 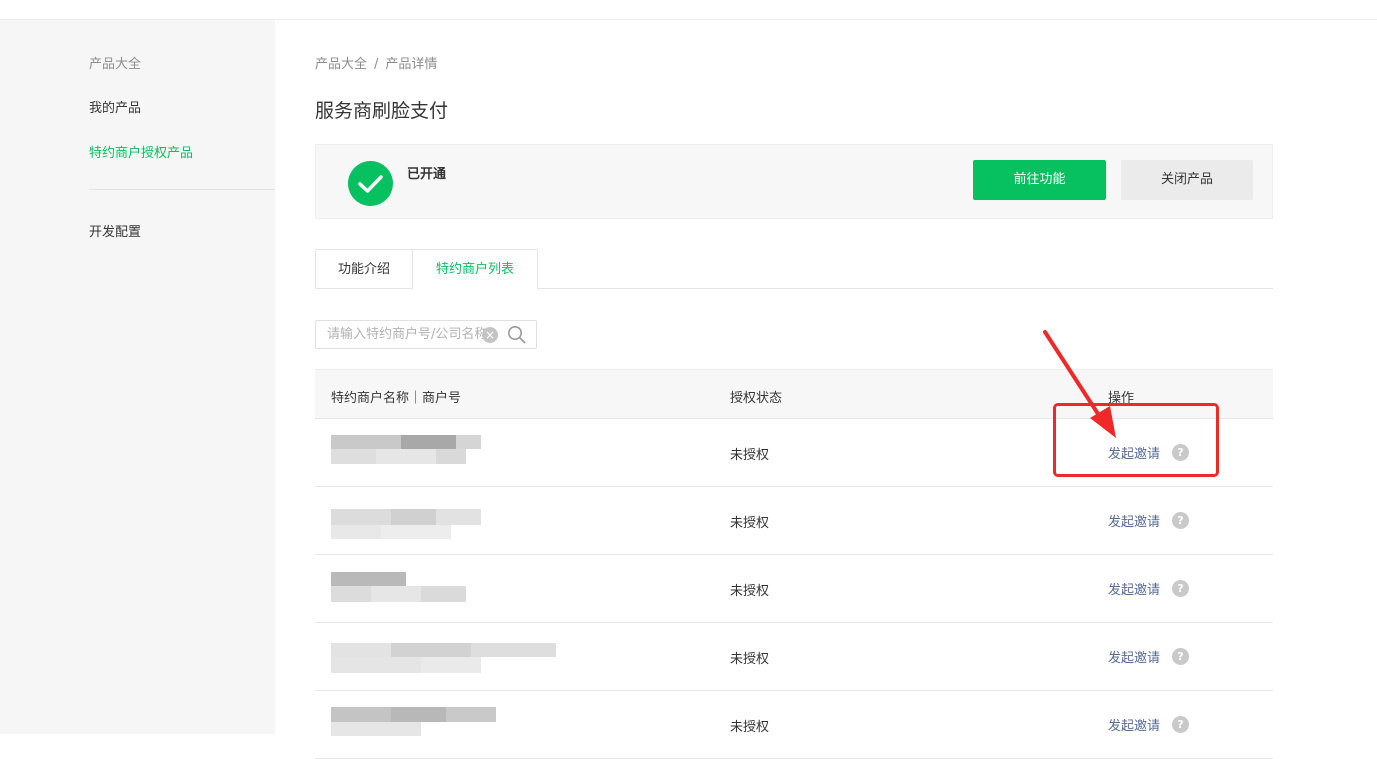 I want to click on check-icon, so click(x=370, y=183).